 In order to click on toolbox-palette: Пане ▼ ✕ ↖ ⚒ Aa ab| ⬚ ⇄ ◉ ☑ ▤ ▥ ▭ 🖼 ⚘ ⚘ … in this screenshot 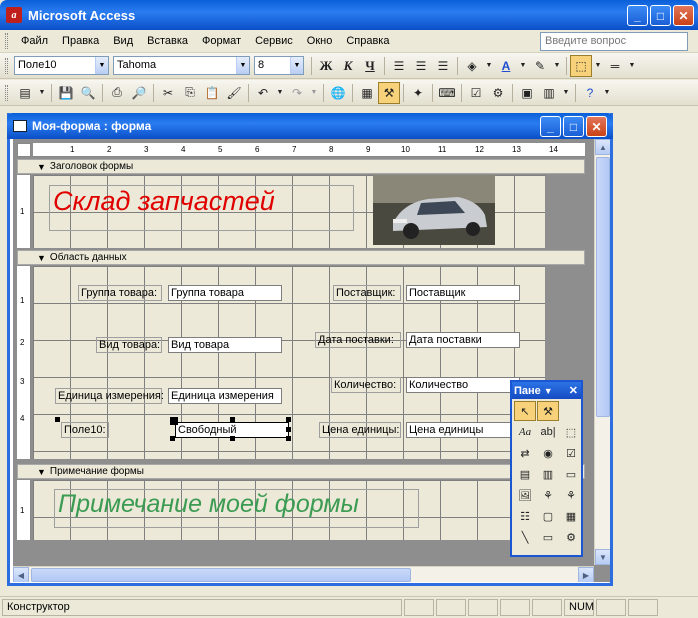, I will do `click(546, 468)`.